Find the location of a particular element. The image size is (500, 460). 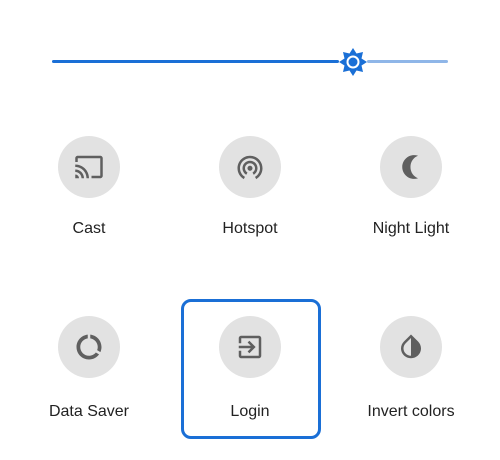

login-icon is located at coordinates (250, 347).